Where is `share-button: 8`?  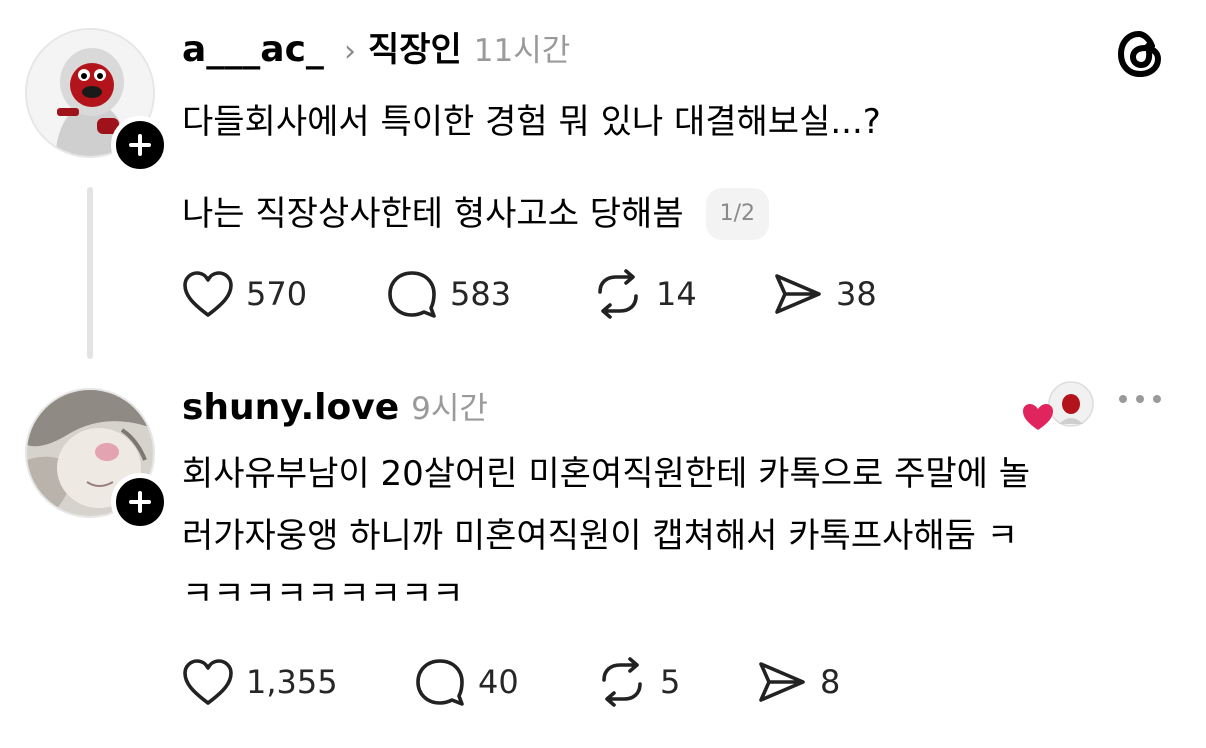
share-button: 8 is located at coordinates (798, 682).